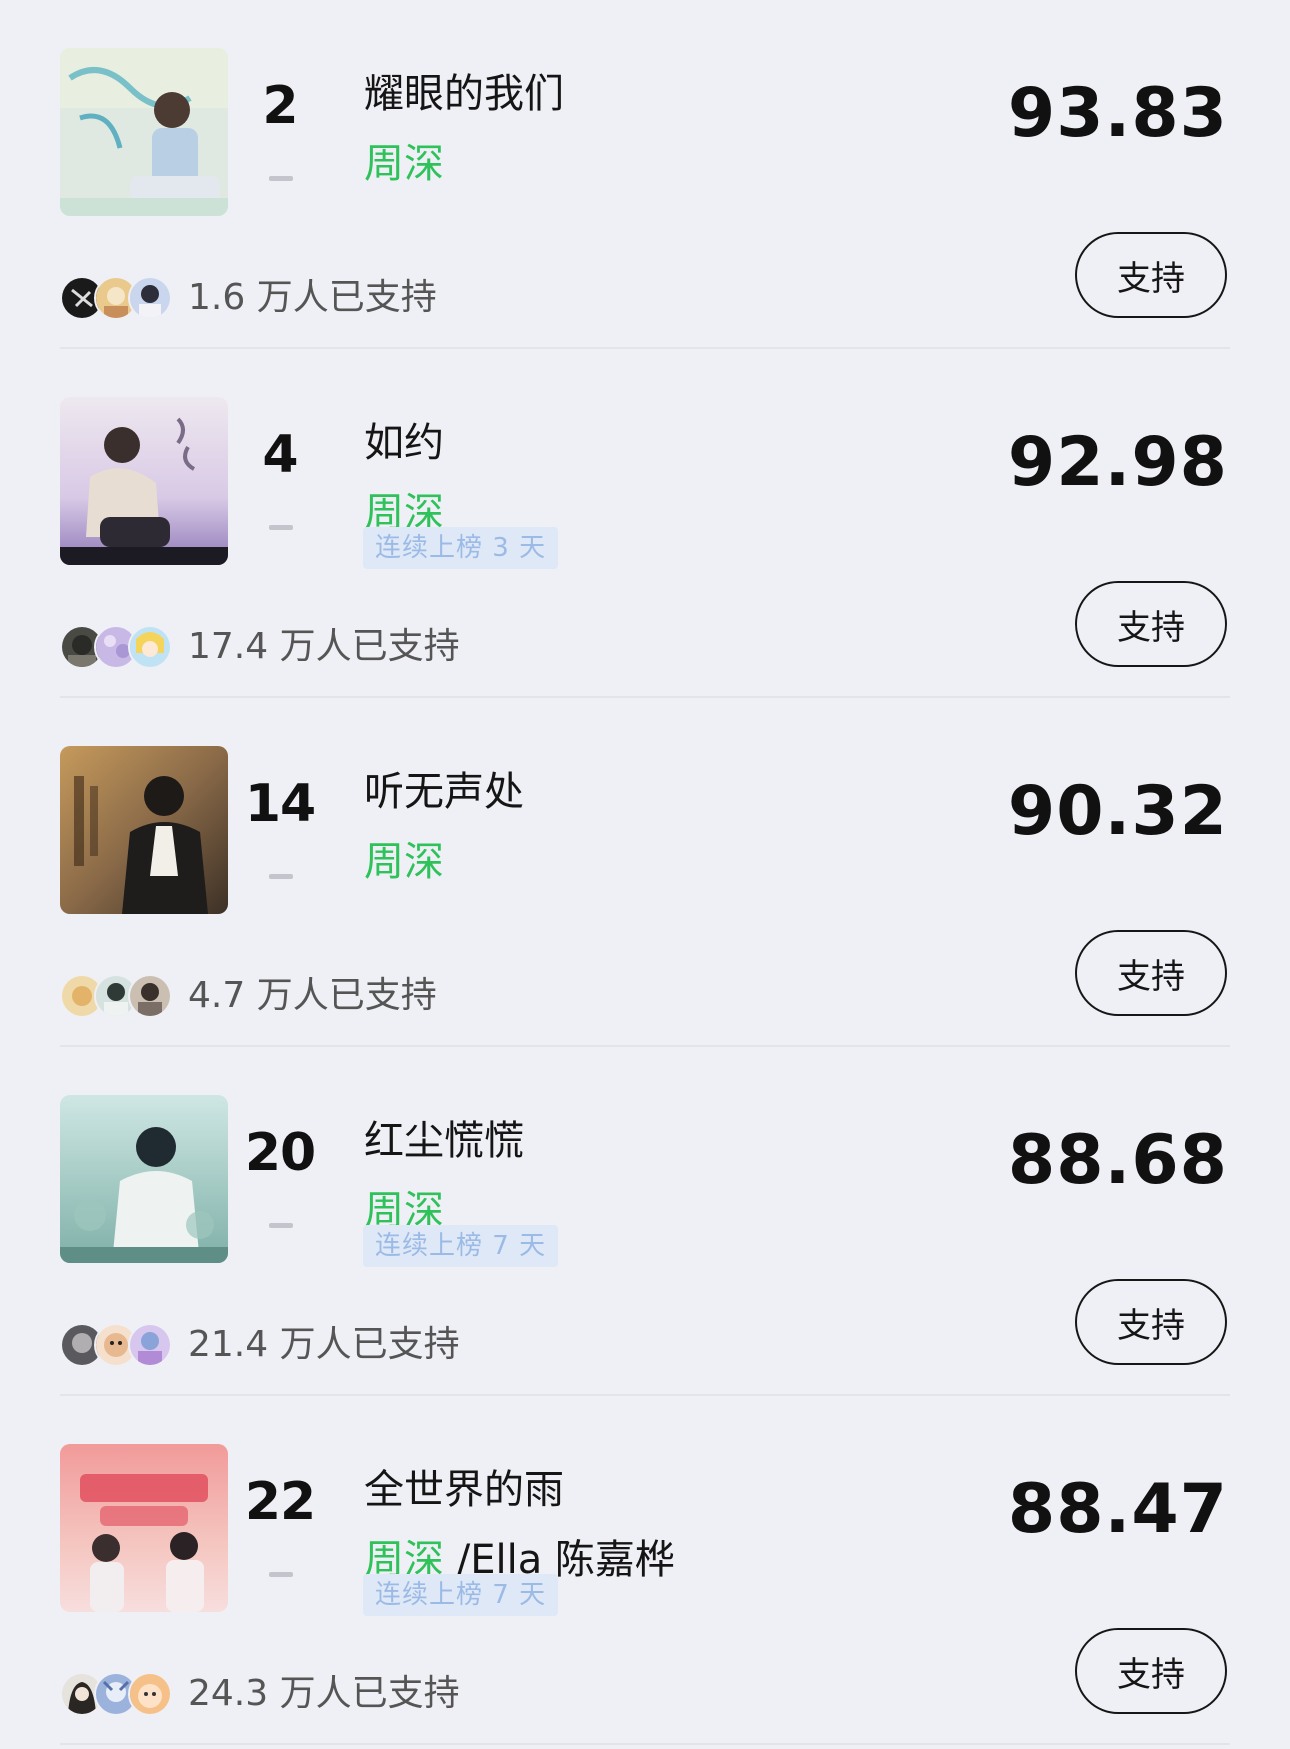  I want to click on song-title: 全世界的雨, so click(464, 1490).